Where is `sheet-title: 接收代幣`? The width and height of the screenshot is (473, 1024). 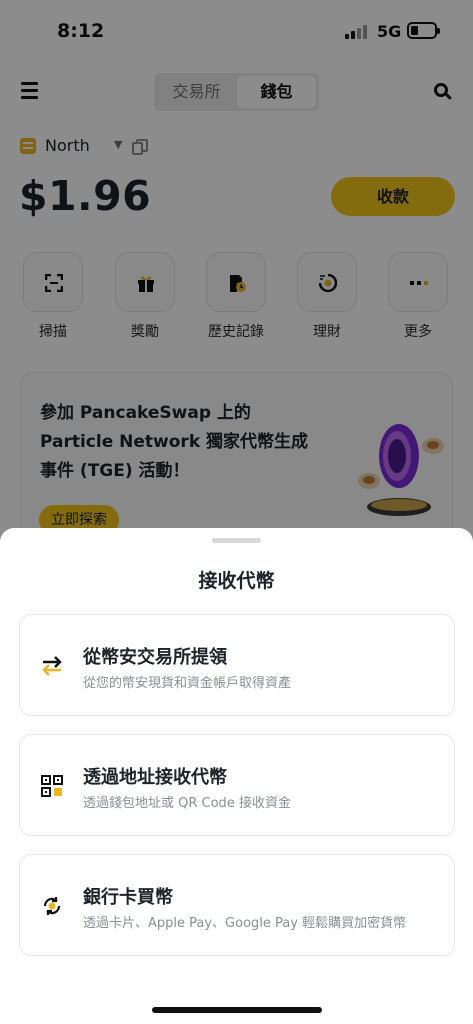 sheet-title: 接收代幣 is located at coordinates (236, 581).